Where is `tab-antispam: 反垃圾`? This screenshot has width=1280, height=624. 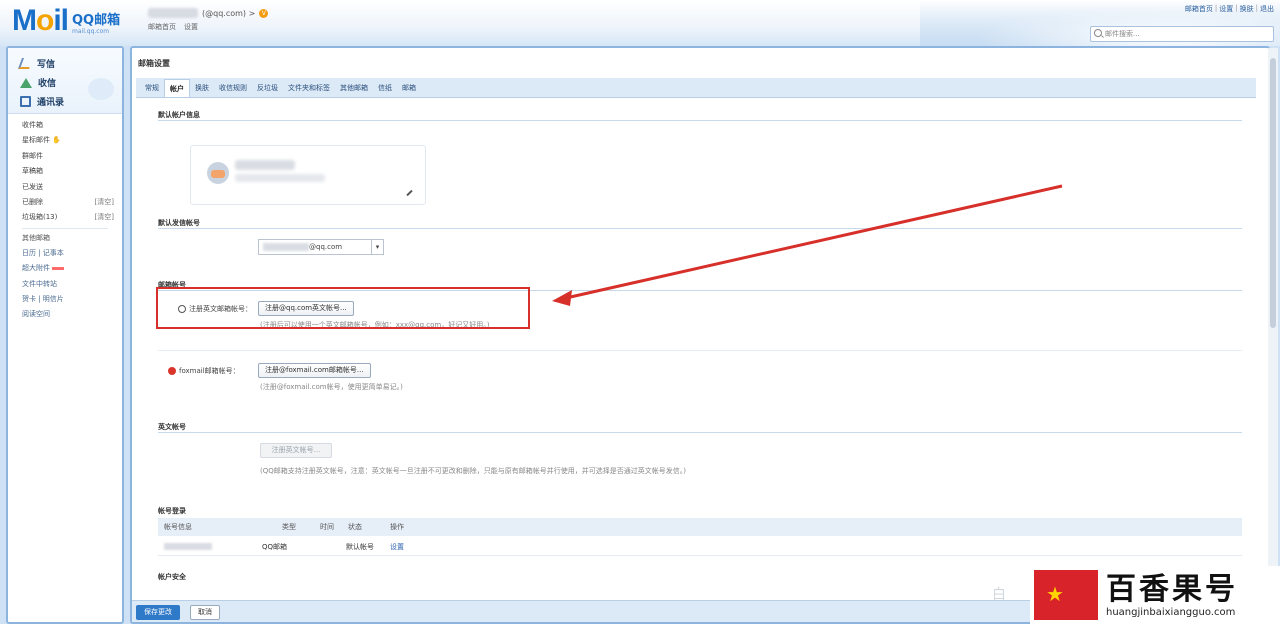
tab-antispam: 反垃圾 is located at coordinates (267, 88).